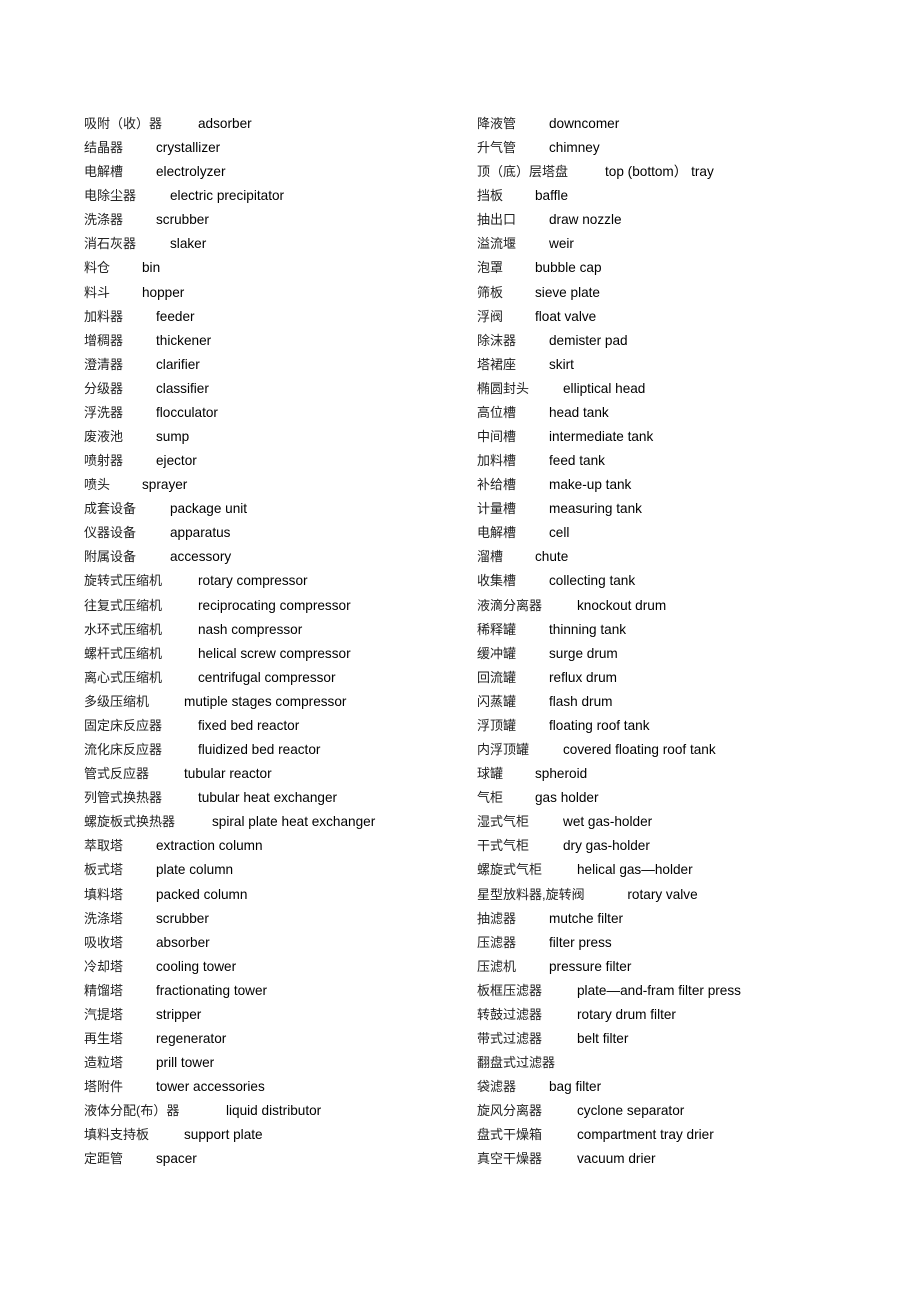 The image size is (920, 1302). Describe the element at coordinates (662, 894) in the screenshot. I see `english-term: rotary valve` at that location.